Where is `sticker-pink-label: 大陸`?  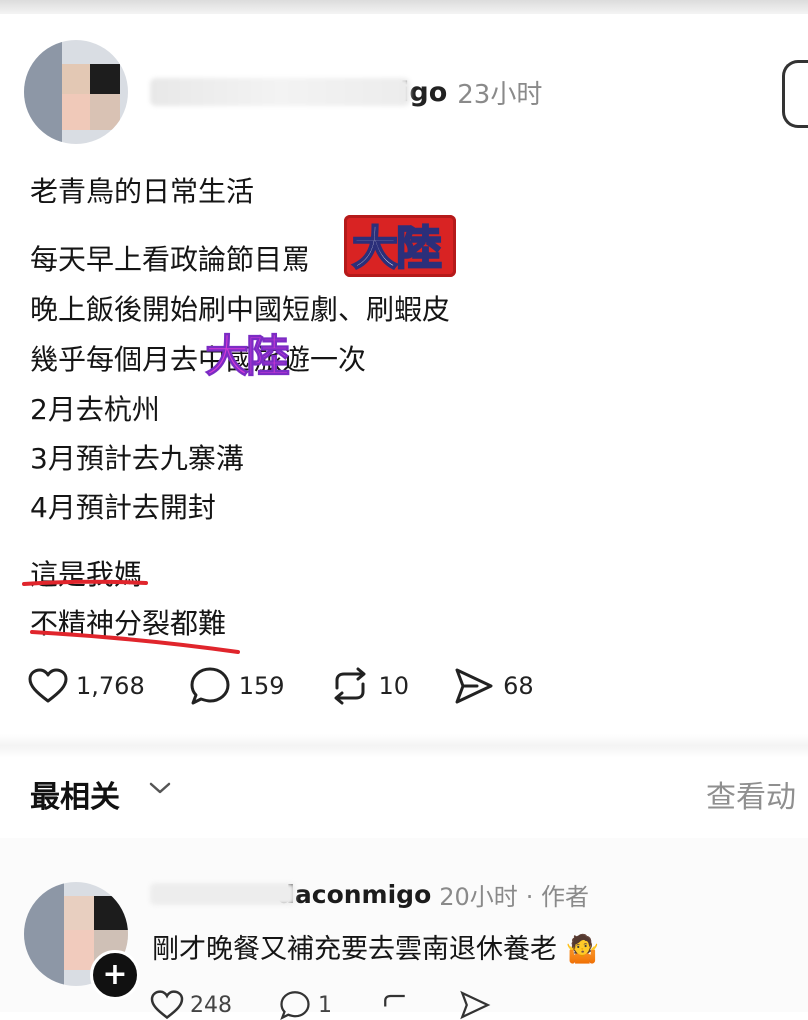 sticker-pink-label: 大陸 is located at coordinates (248, 357).